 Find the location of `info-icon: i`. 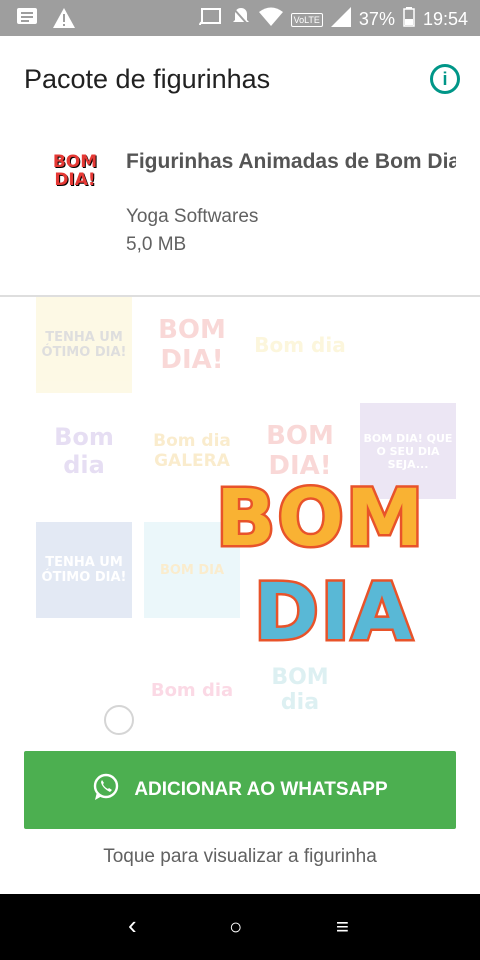

info-icon: i is located at coordinates (445, 78).